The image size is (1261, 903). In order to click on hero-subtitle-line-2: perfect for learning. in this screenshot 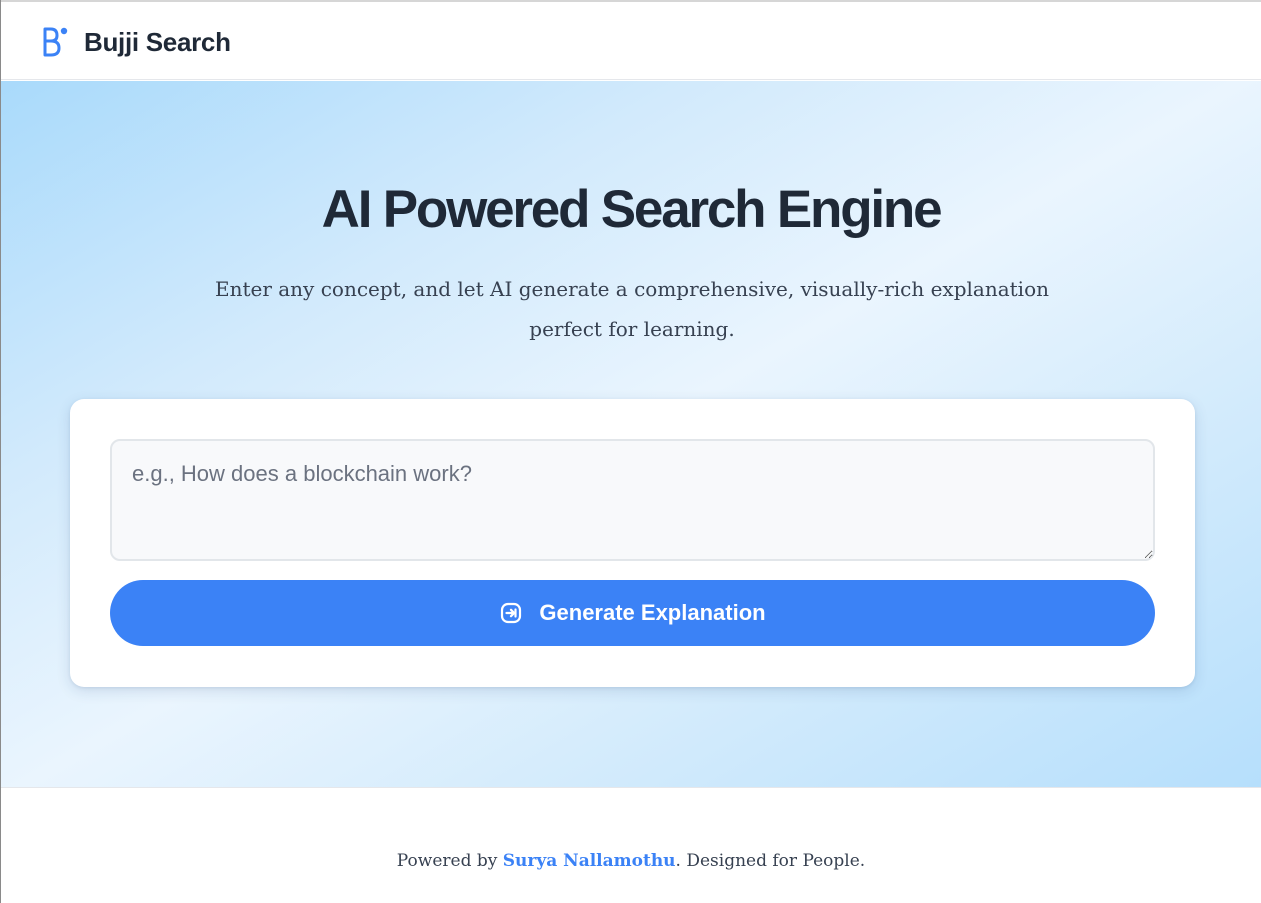, I will do `click(632, 329)`.